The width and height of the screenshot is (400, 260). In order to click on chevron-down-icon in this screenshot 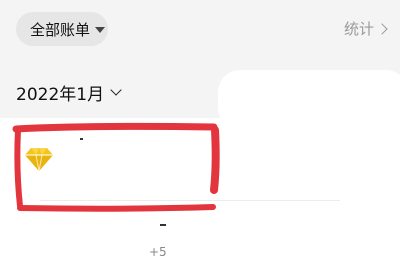, I will do `click(116, 90)`.